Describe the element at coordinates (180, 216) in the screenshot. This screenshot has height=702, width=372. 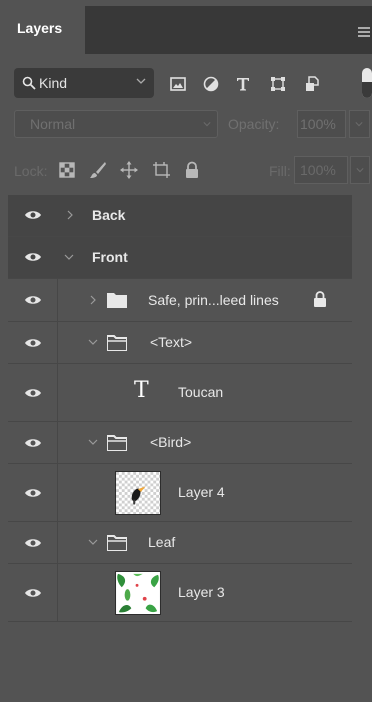
I see `layer-row-back: Back` at that location.